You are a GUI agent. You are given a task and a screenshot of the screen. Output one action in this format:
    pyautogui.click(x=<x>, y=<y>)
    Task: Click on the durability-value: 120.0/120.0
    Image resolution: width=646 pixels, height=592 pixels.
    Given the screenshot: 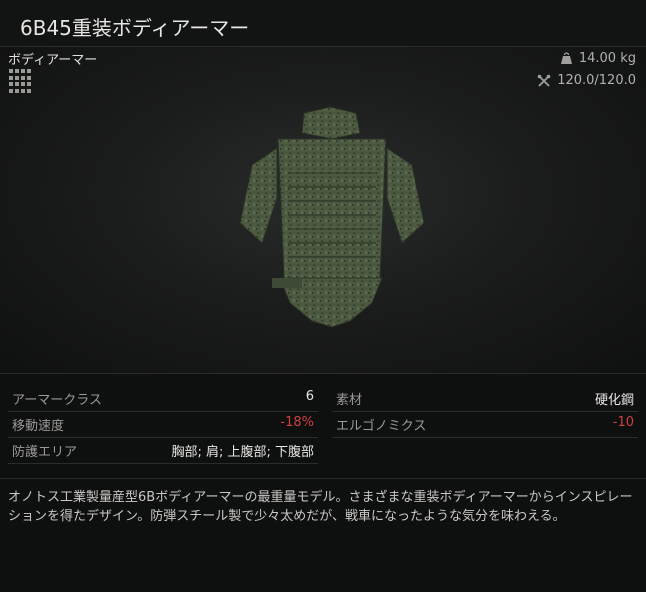 What is the action you would take?
    pyautogui.click(x=596, y=80)
    